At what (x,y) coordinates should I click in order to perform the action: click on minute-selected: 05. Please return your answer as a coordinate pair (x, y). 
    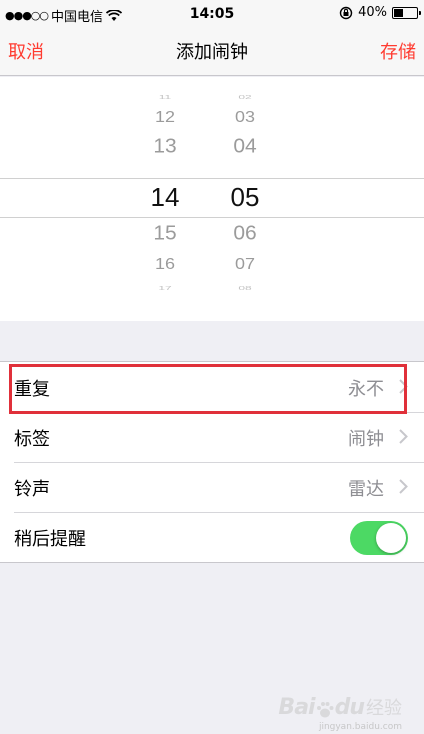
    Looking at the image, I should click on (245, 197).